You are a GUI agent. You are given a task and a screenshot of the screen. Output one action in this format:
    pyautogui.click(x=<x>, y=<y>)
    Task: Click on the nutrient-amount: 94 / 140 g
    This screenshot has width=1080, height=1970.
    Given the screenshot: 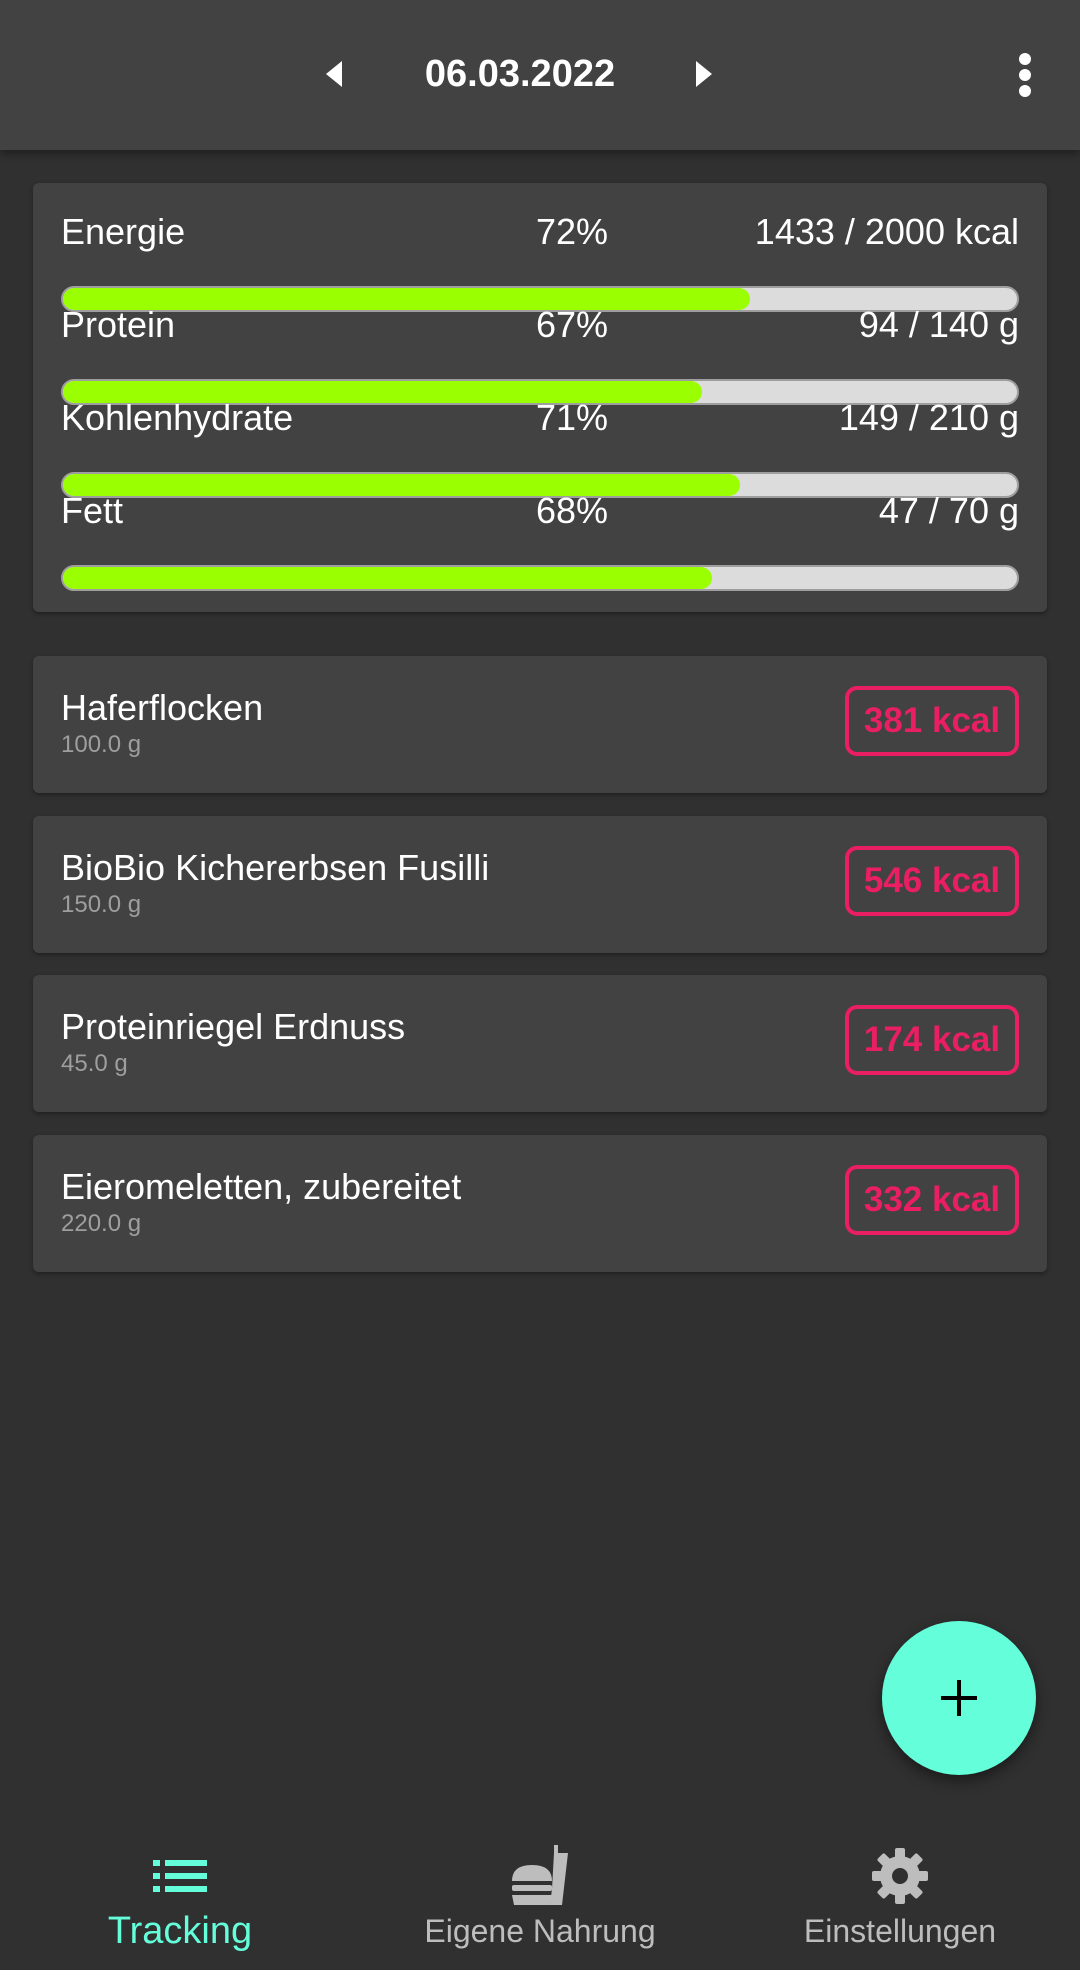 What is the action you would take?
    pyautogui.click(x=938, y=324)
    